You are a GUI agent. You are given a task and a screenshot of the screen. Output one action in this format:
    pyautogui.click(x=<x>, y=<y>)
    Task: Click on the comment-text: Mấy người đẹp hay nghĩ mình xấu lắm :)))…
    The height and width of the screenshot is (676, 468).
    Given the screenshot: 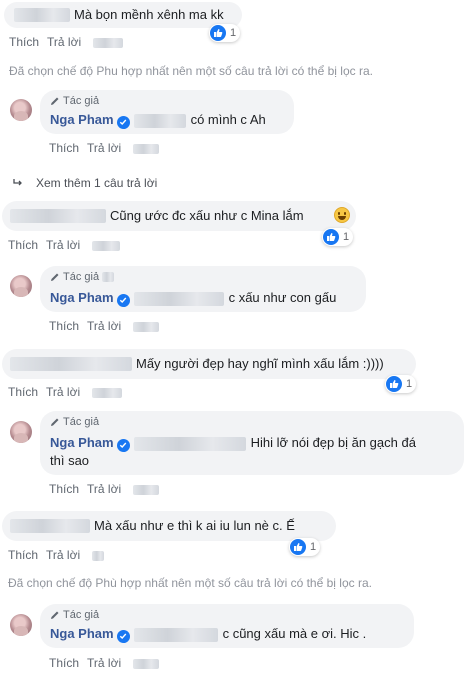 What is the action you would take?
    pyautogui.click(x=260, y=363)
    